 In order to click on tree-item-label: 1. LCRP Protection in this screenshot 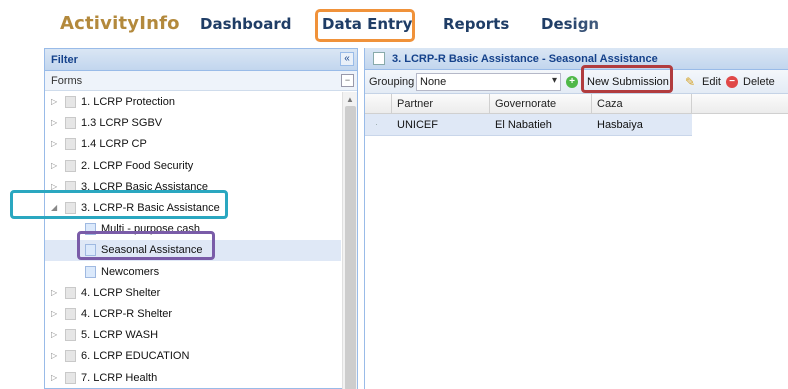, I will do `click(128, 102)`.